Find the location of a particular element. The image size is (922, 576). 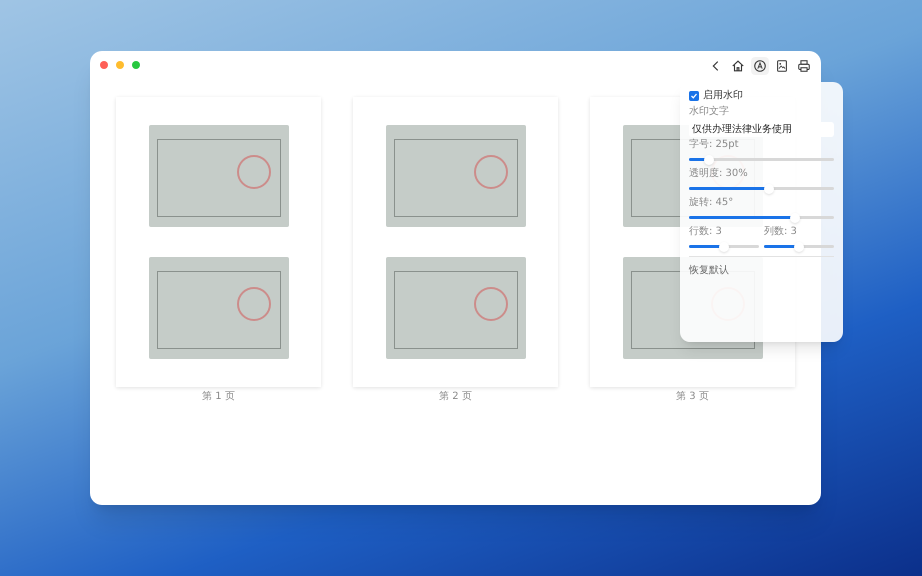

field-label: 水印文字 is located at coordinates (709, 112).